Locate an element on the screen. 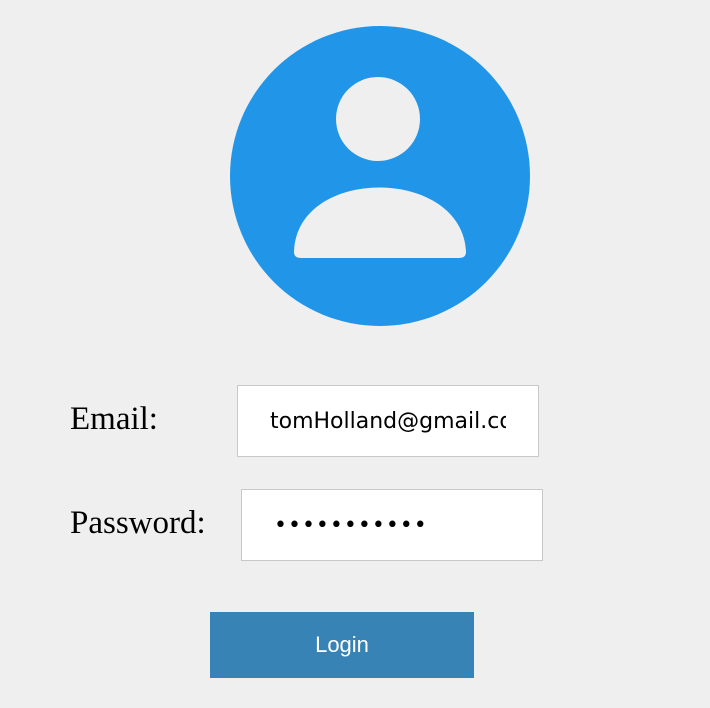 The width and height of the screenshot is (710, 708). password-input is located at coordinates (392, 525).